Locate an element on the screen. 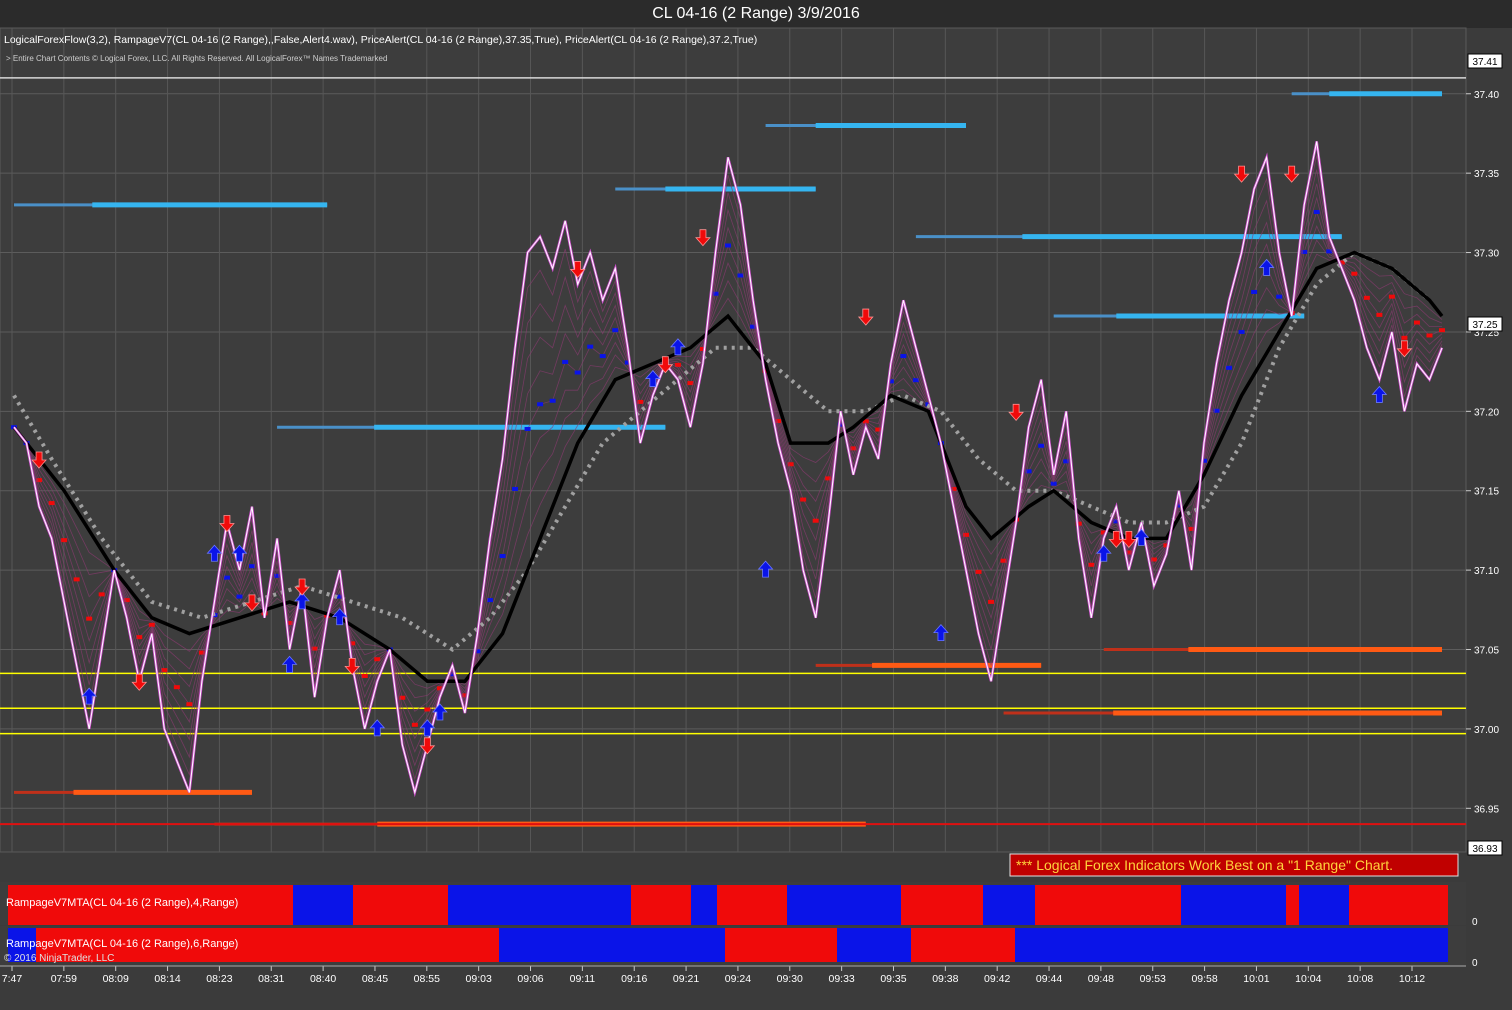 This screenshot has width=1512, height=1010. top-price-label: 37.41 is located at coordinates (1484, 62).